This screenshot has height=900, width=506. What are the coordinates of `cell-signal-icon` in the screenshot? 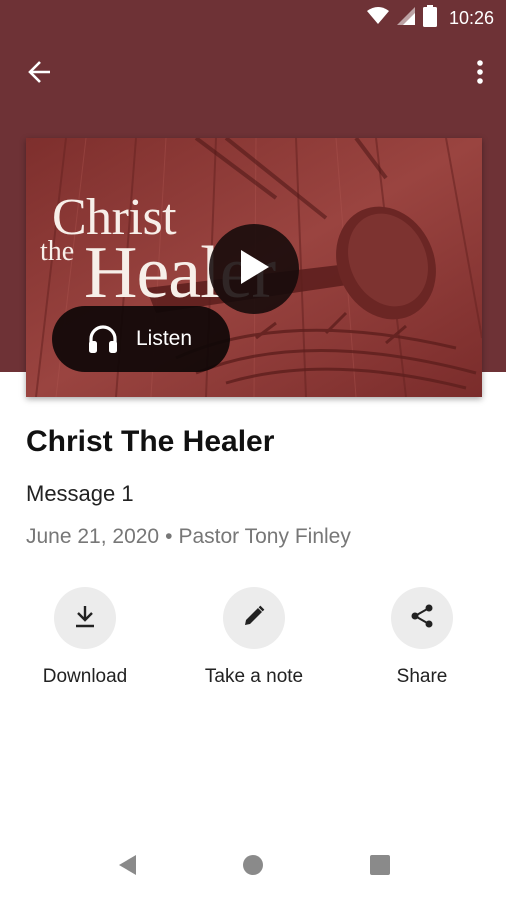 It's located at (405, 18).